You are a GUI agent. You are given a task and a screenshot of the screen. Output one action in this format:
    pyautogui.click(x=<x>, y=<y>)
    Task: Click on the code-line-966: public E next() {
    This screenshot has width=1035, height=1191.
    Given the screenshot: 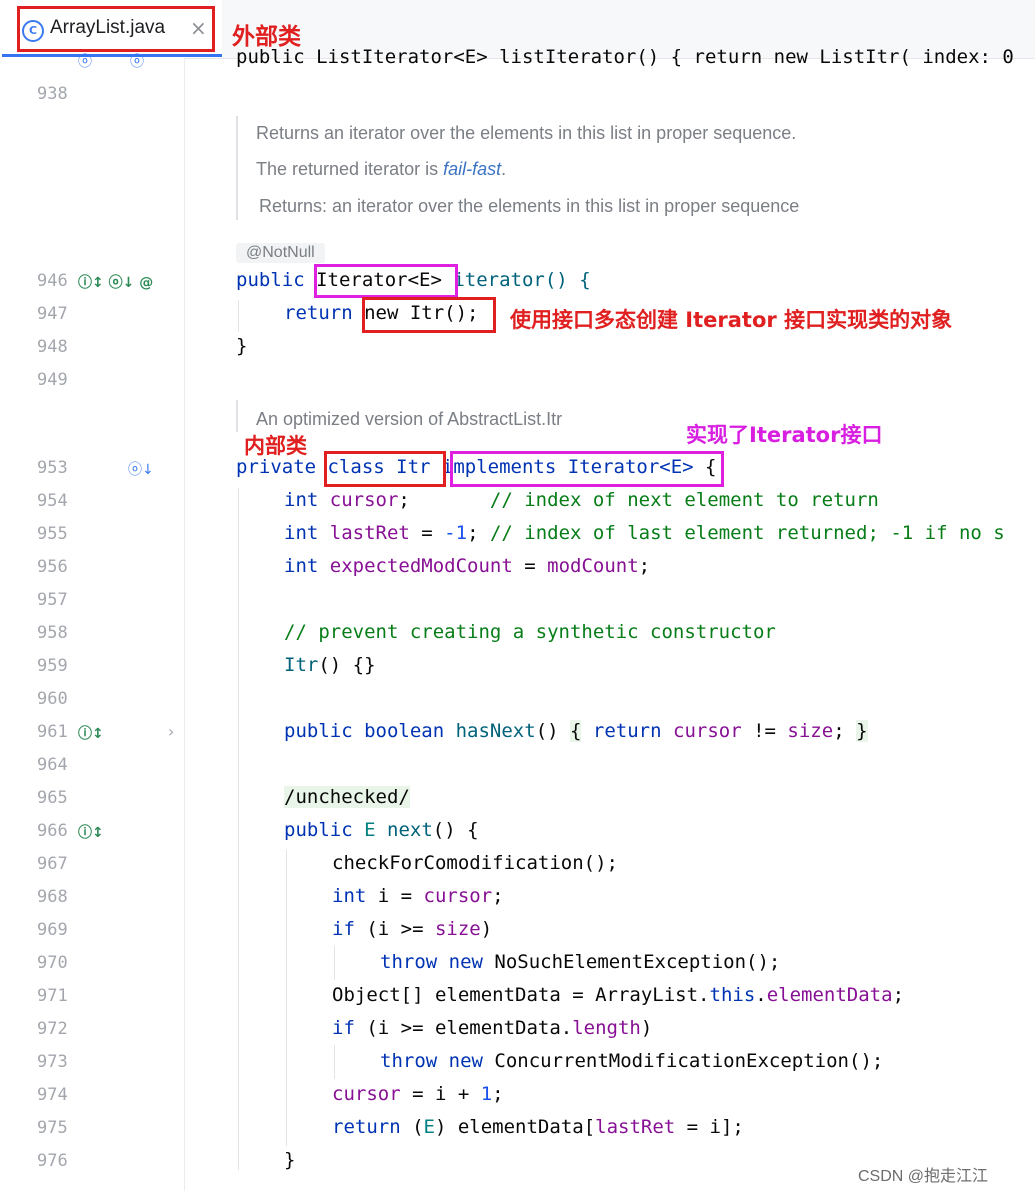 What is the action you would take?
    pyautogui.click(x=381, y=830)
    